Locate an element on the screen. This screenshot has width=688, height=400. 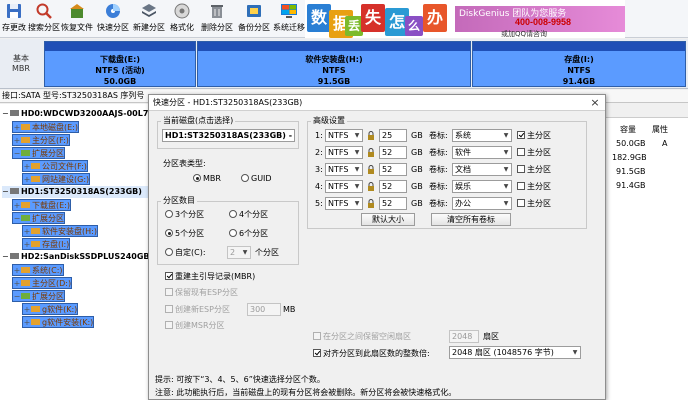
volume-label-select: 软件 ▼ is located at coordinates (482, 152).